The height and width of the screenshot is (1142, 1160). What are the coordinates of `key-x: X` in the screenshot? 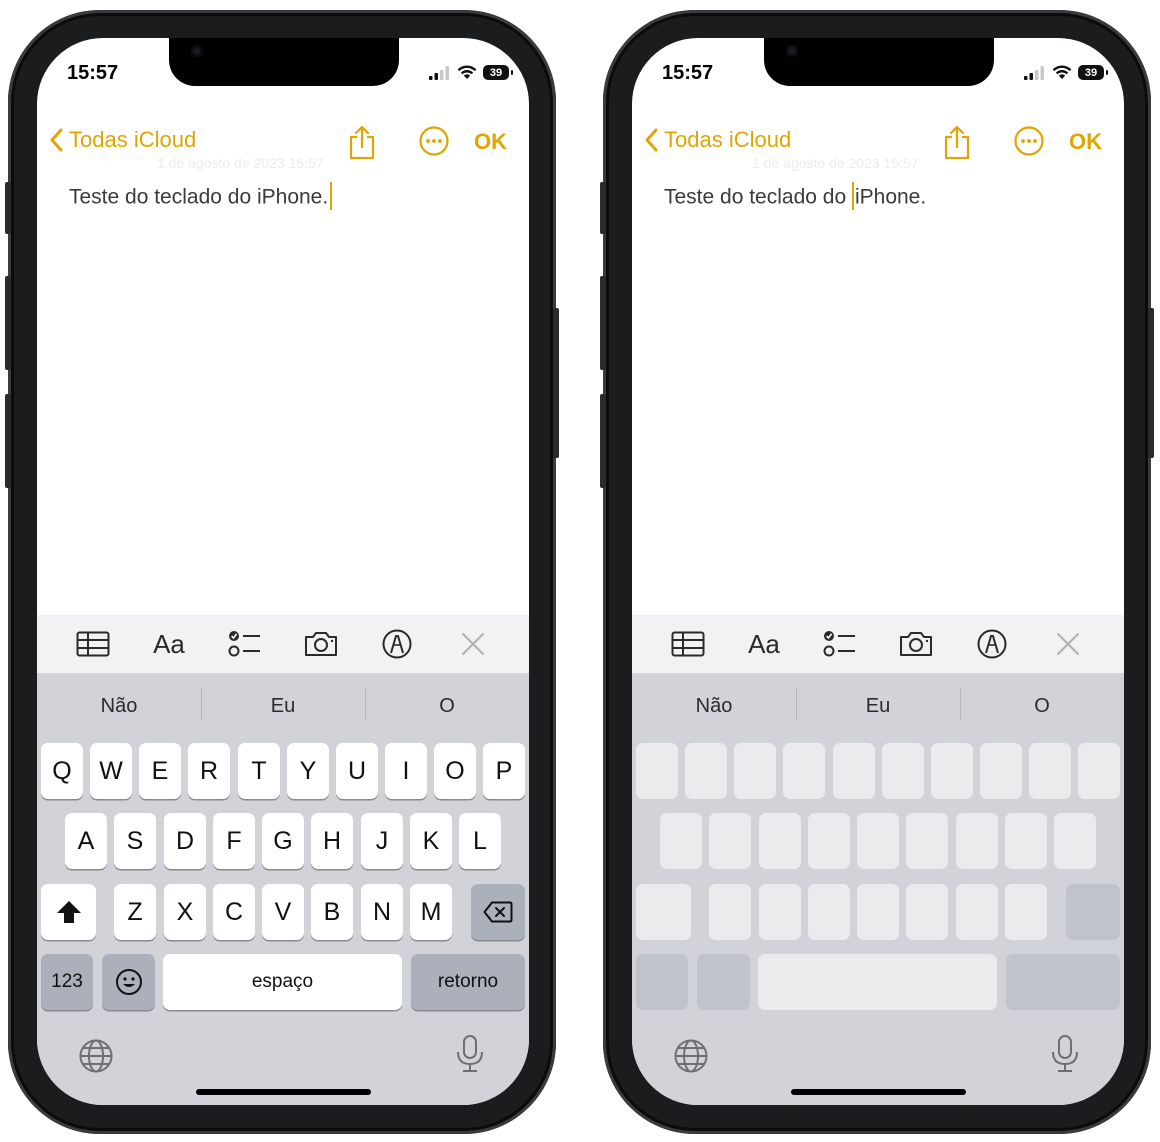 It's located at (185, 912).